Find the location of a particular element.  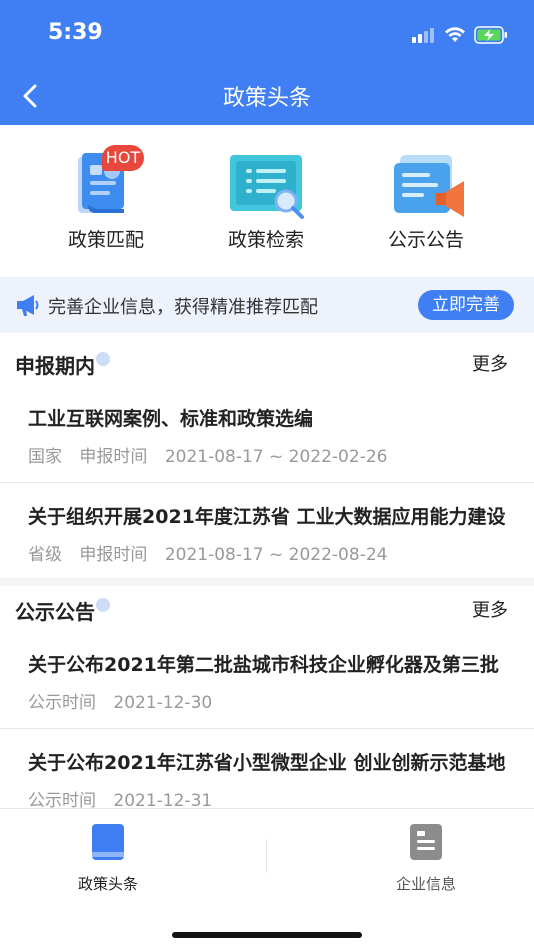

quick-link-policy-match: HOT 政策匹配 is located at coordinates (106, 198).